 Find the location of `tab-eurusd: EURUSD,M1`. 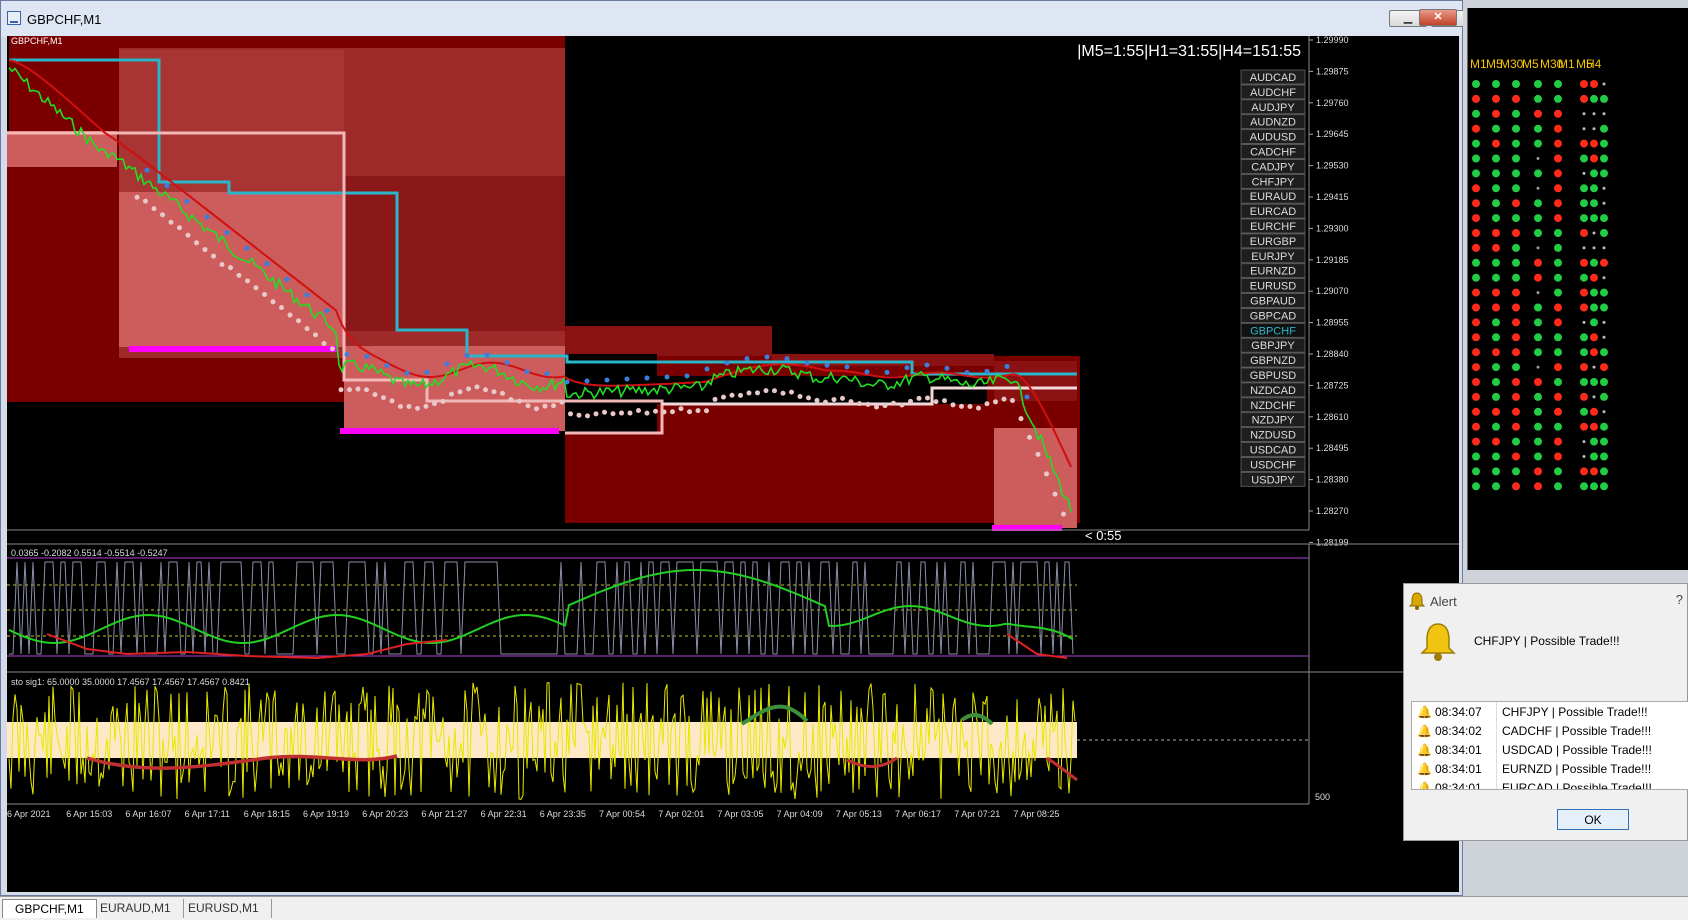

tab-eurusd: EURUSD,M1 is located at coordinates (224, 908).